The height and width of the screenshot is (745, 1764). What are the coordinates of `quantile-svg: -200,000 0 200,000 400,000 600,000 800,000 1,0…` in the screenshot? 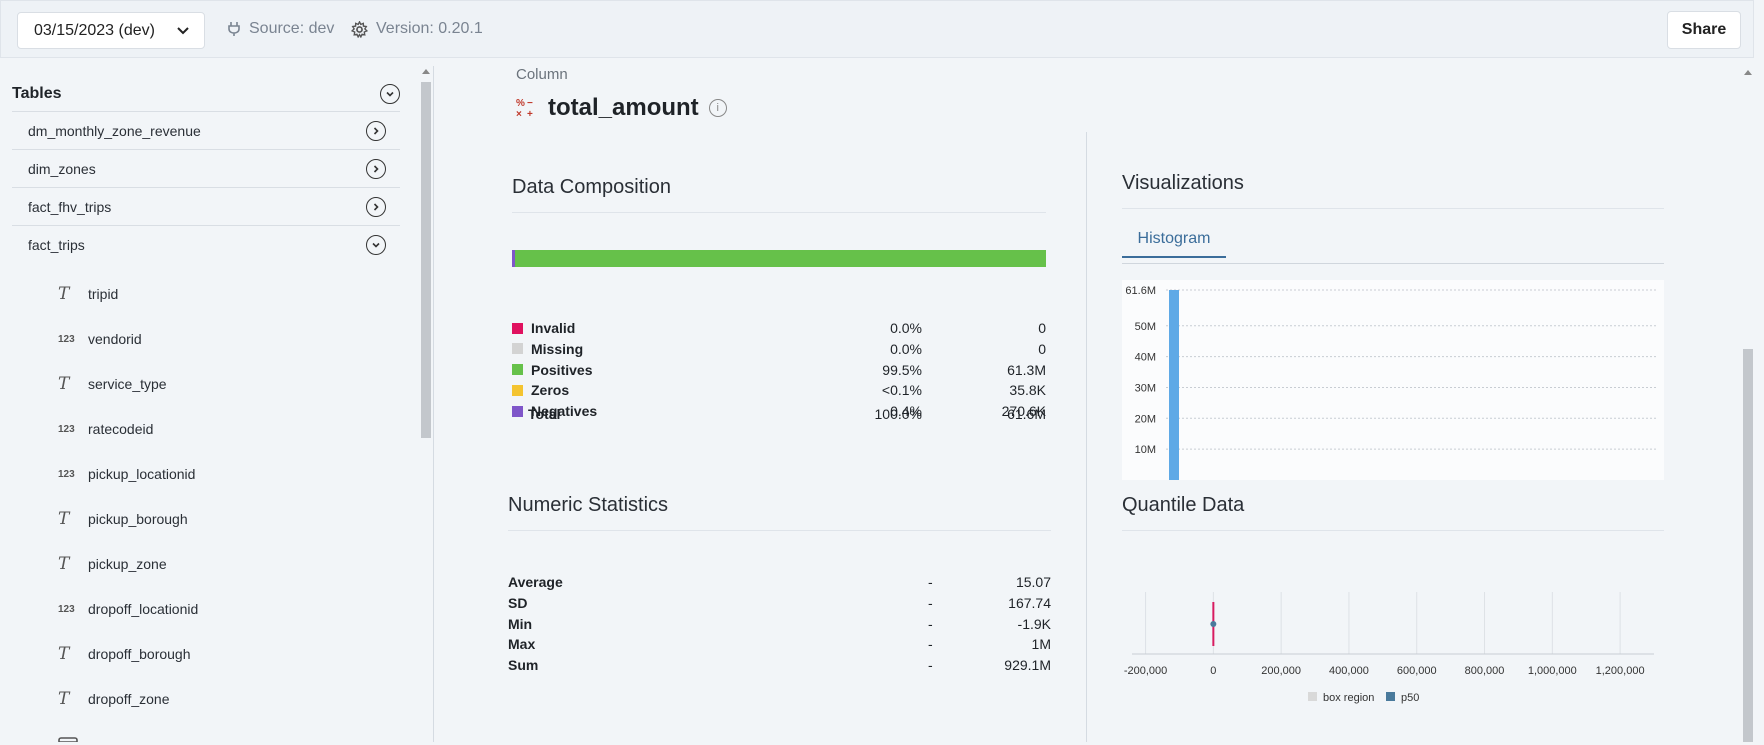 It's located at (1389, 648).